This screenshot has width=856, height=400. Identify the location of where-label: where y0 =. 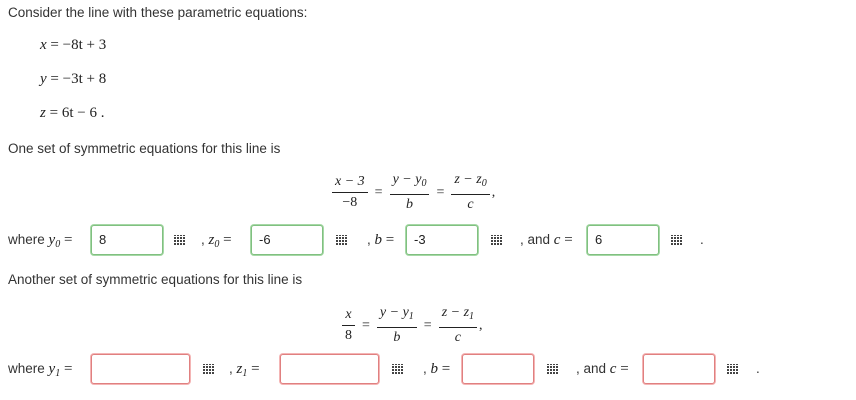
(40, 241).